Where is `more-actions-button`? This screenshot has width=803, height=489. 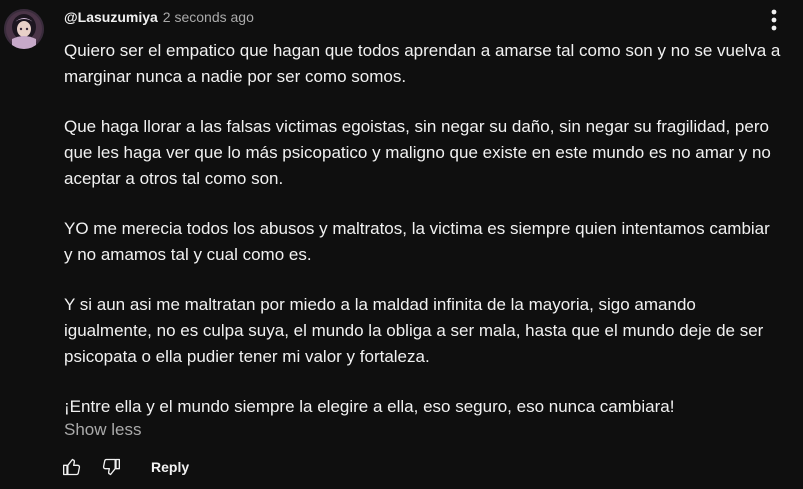
more-actions-button is located at coordinates (774, 20).